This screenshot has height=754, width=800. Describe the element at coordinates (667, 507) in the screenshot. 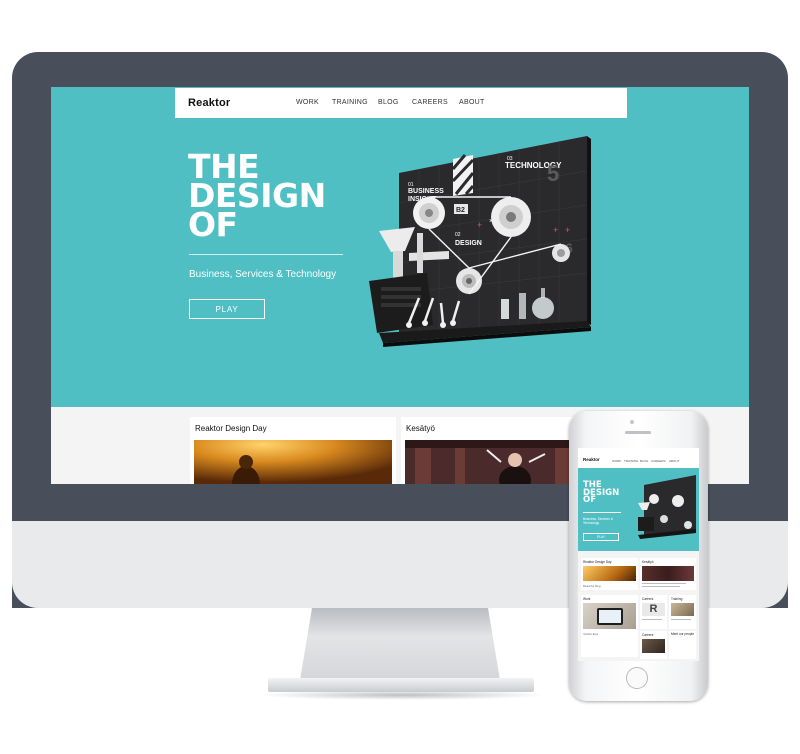

I see `mobile-hero-illustration` at that location.